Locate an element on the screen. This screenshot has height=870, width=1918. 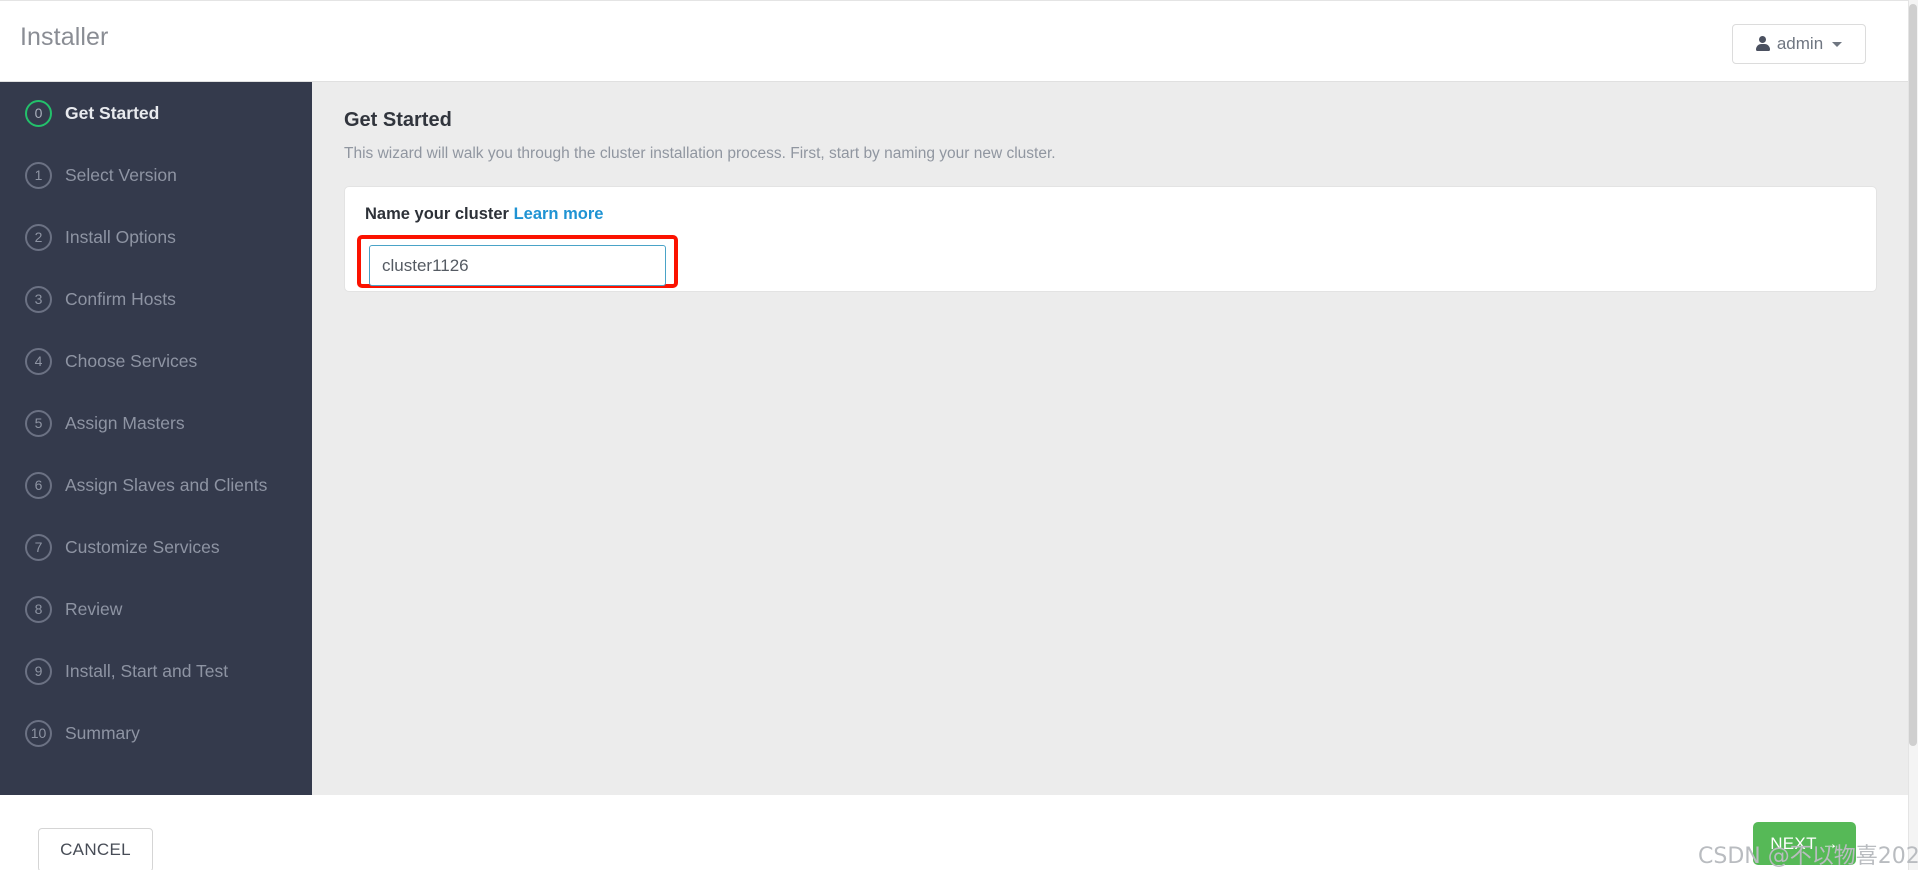
sidebar-step-7: 7 Customize Services is located at coordinates (156, 547).